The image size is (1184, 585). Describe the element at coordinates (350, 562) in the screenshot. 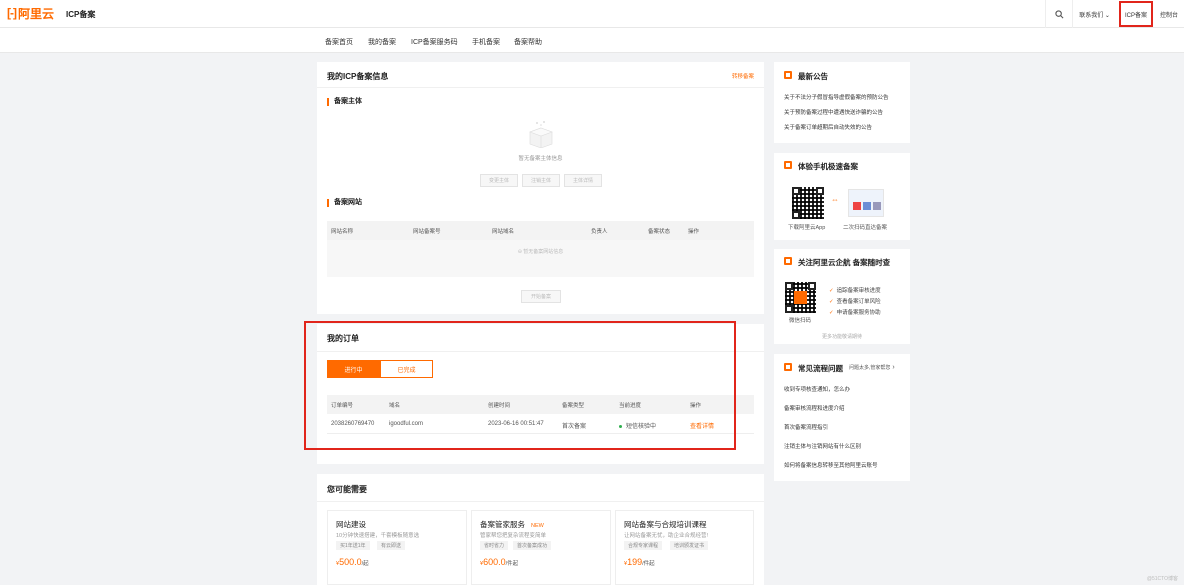

I see `price-value: 500.0` at that location.